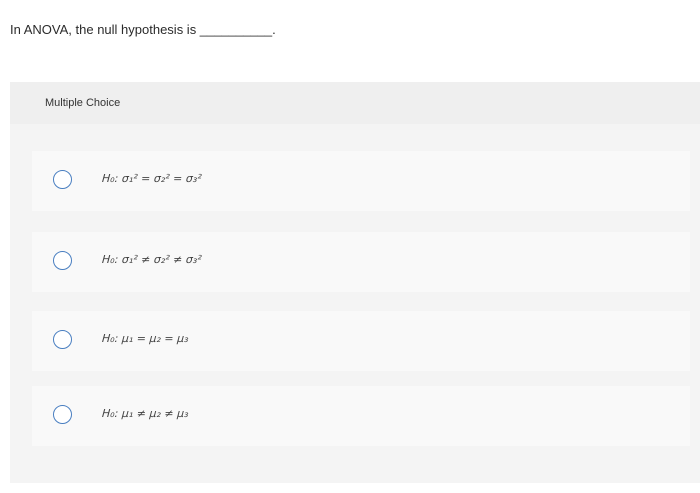  I want to click on option-2-text: H₀: σ₁² ≠ σ₂² ≠ σ₃², so click(152, 259).